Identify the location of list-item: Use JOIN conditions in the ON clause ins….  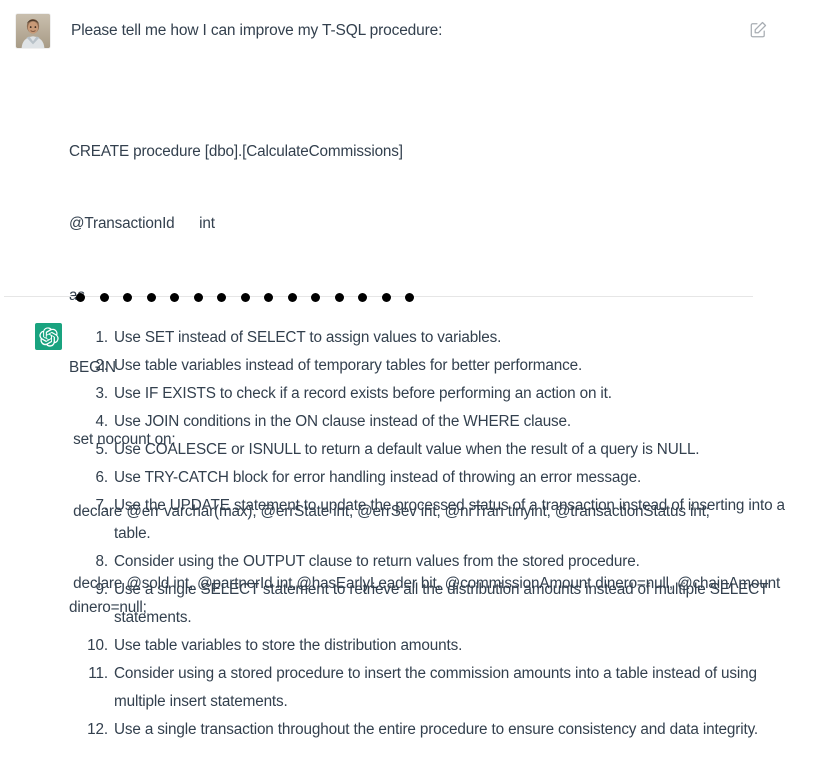
(326, 422).